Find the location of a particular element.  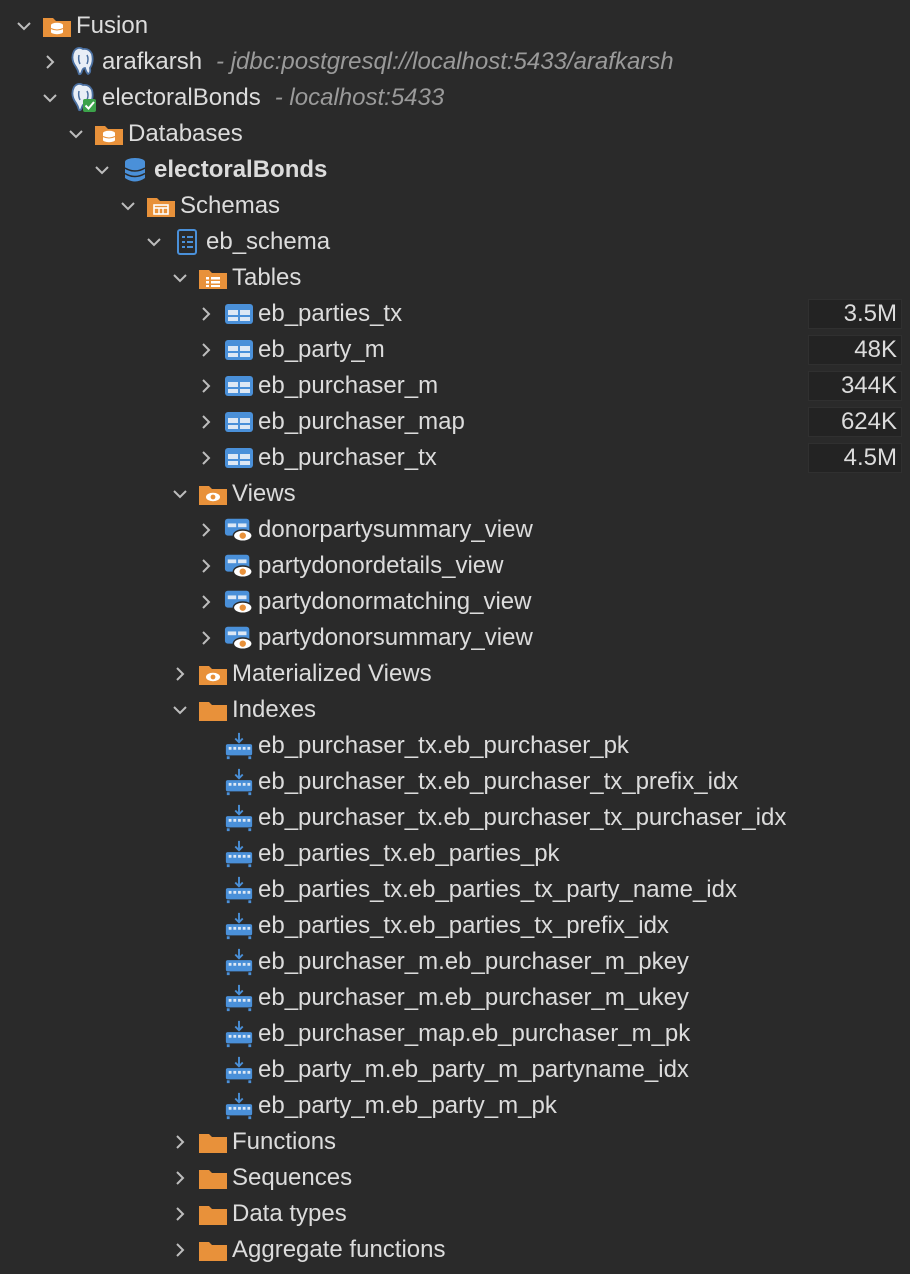

tree-node-eb-purchaser-tx: eb_purchaser_tx 4.5M is located at coordinates (455, 458).